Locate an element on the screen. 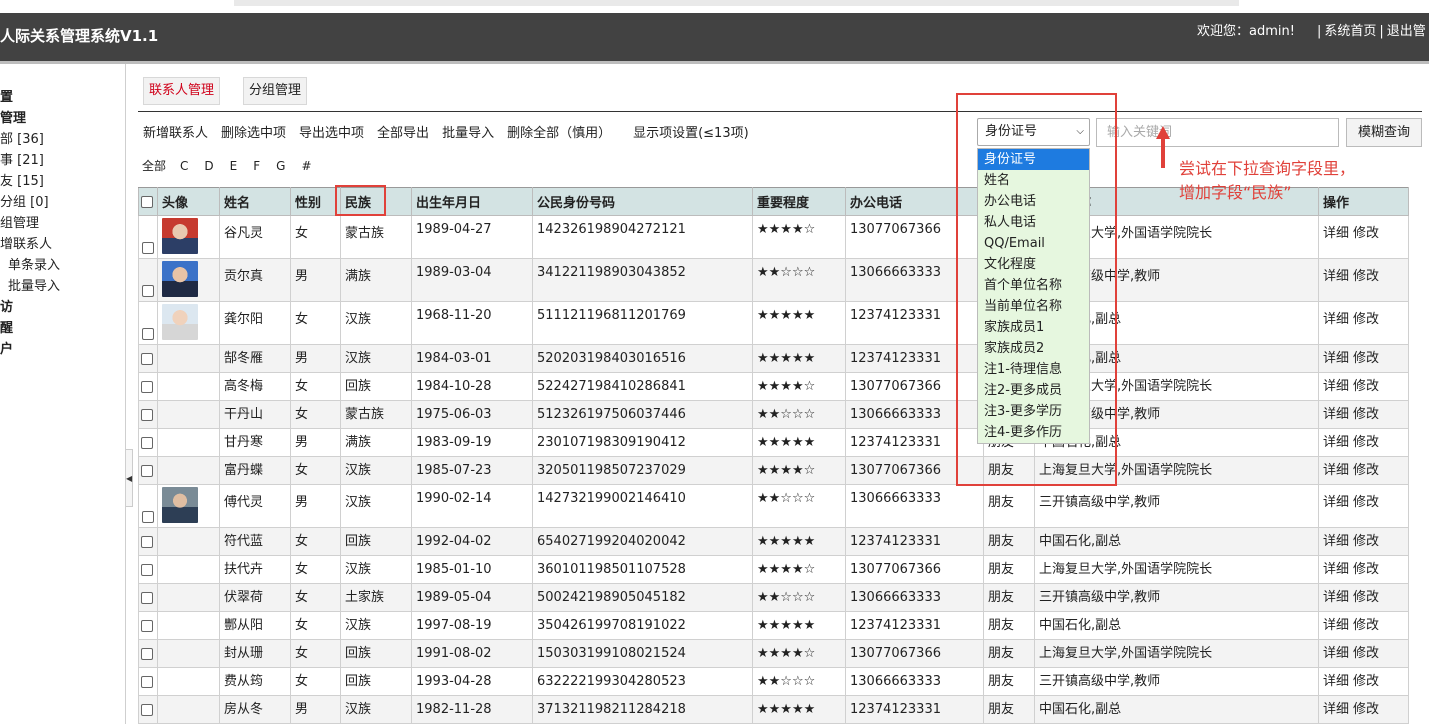 This screenshot has height=724, width=1429. dropdown-option: 姓名 is located at coordinates (1033, 180).